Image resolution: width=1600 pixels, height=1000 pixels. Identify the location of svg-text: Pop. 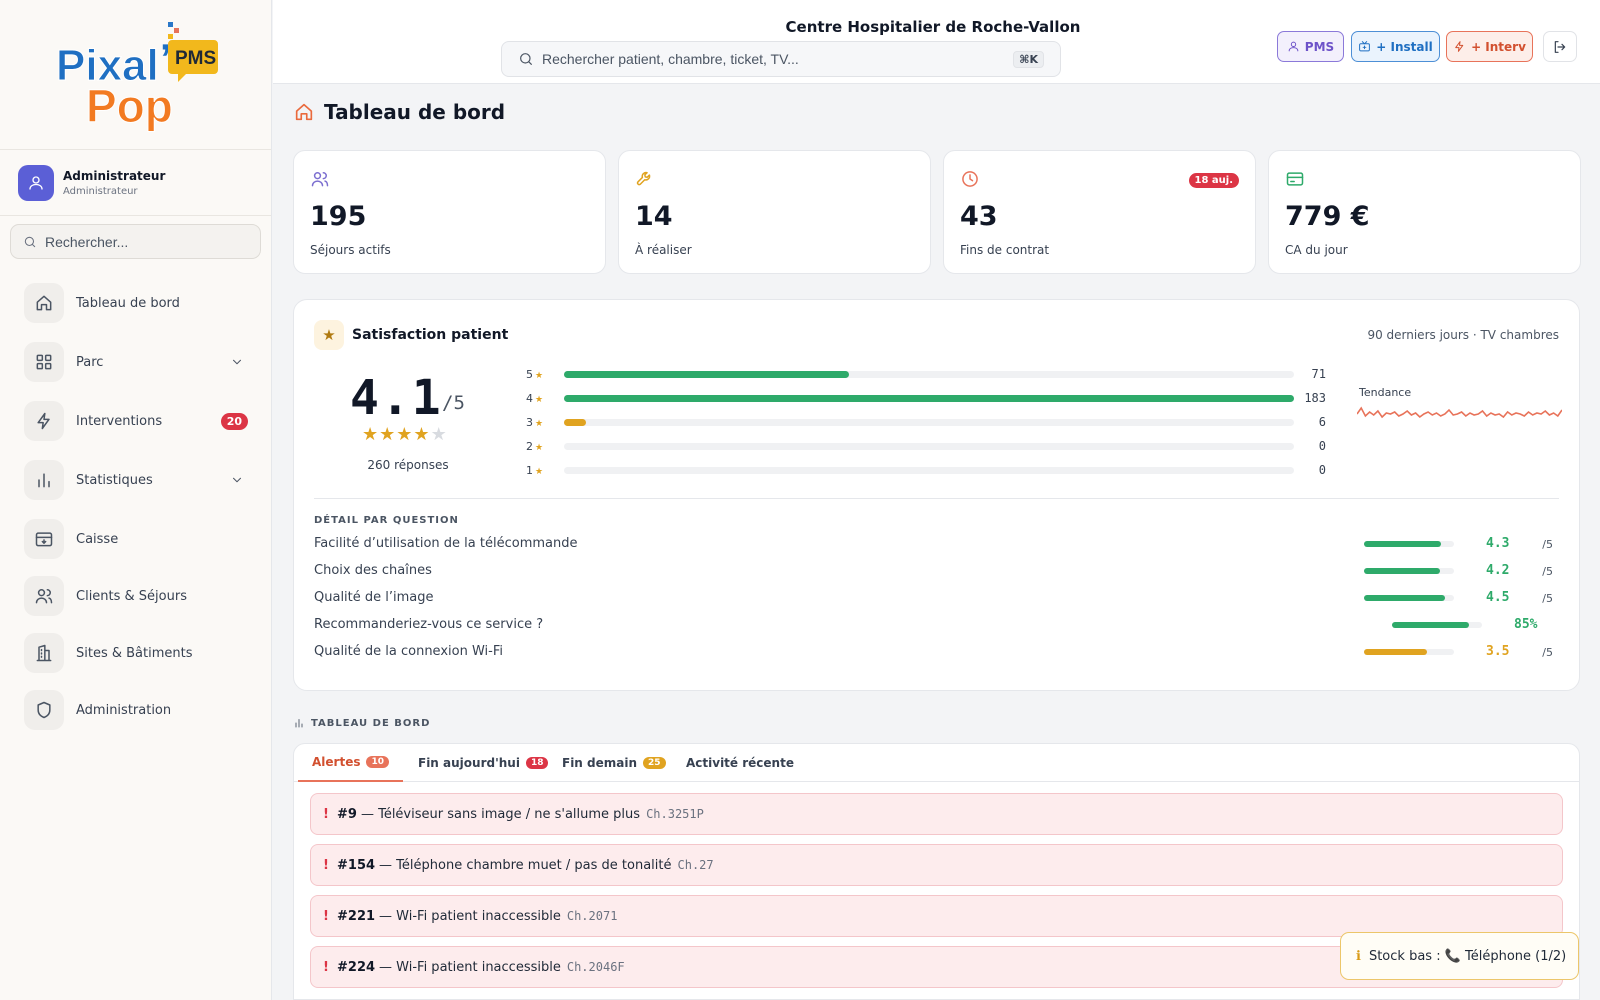
(129, 106).